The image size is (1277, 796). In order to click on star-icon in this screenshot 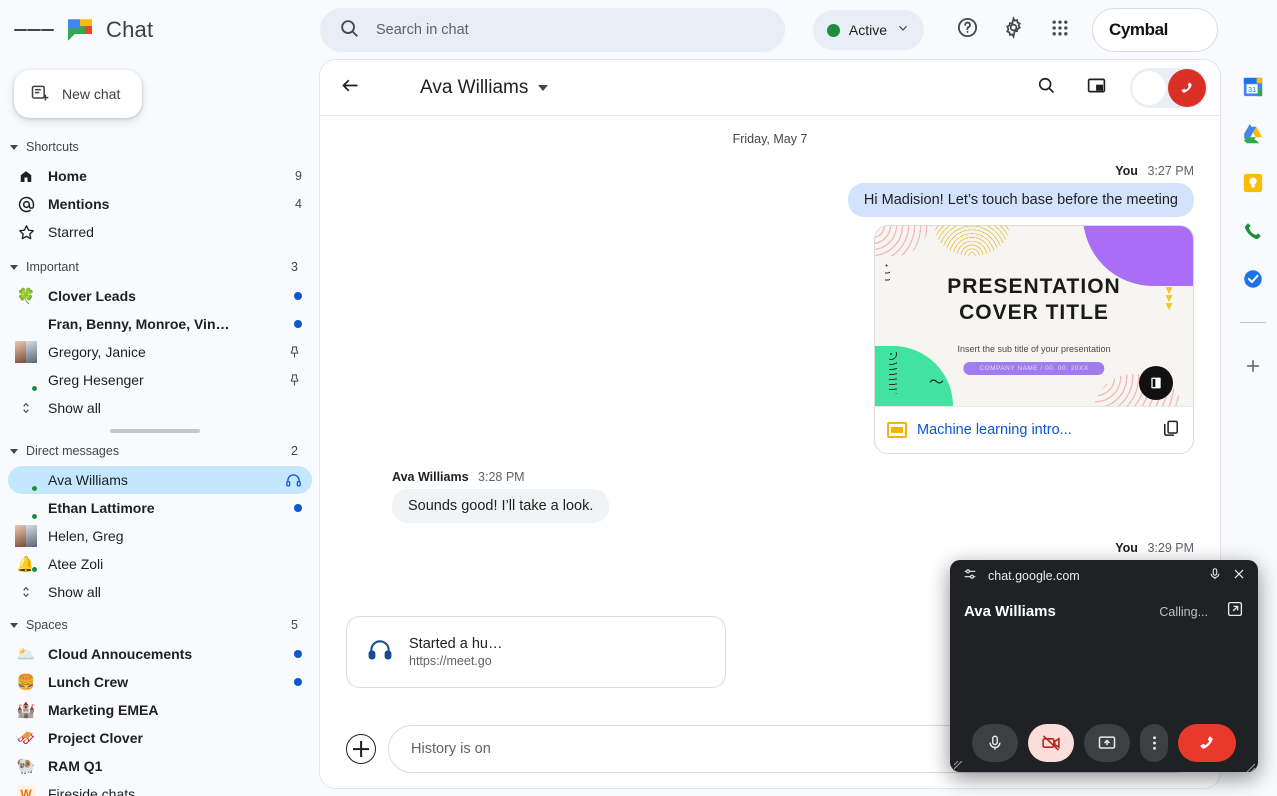, I will do `click(26, 232)`.